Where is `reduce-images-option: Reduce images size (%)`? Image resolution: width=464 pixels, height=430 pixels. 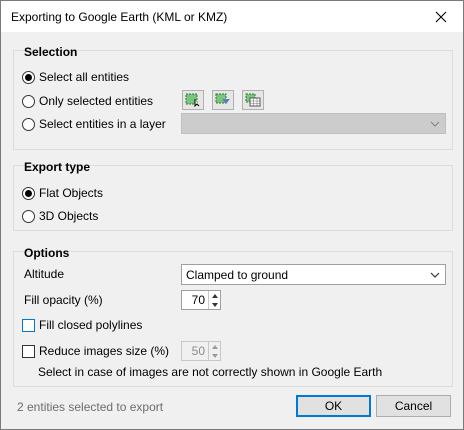 reduce-images-option: Reduce images size (%) is located at coordinates (95, 351).